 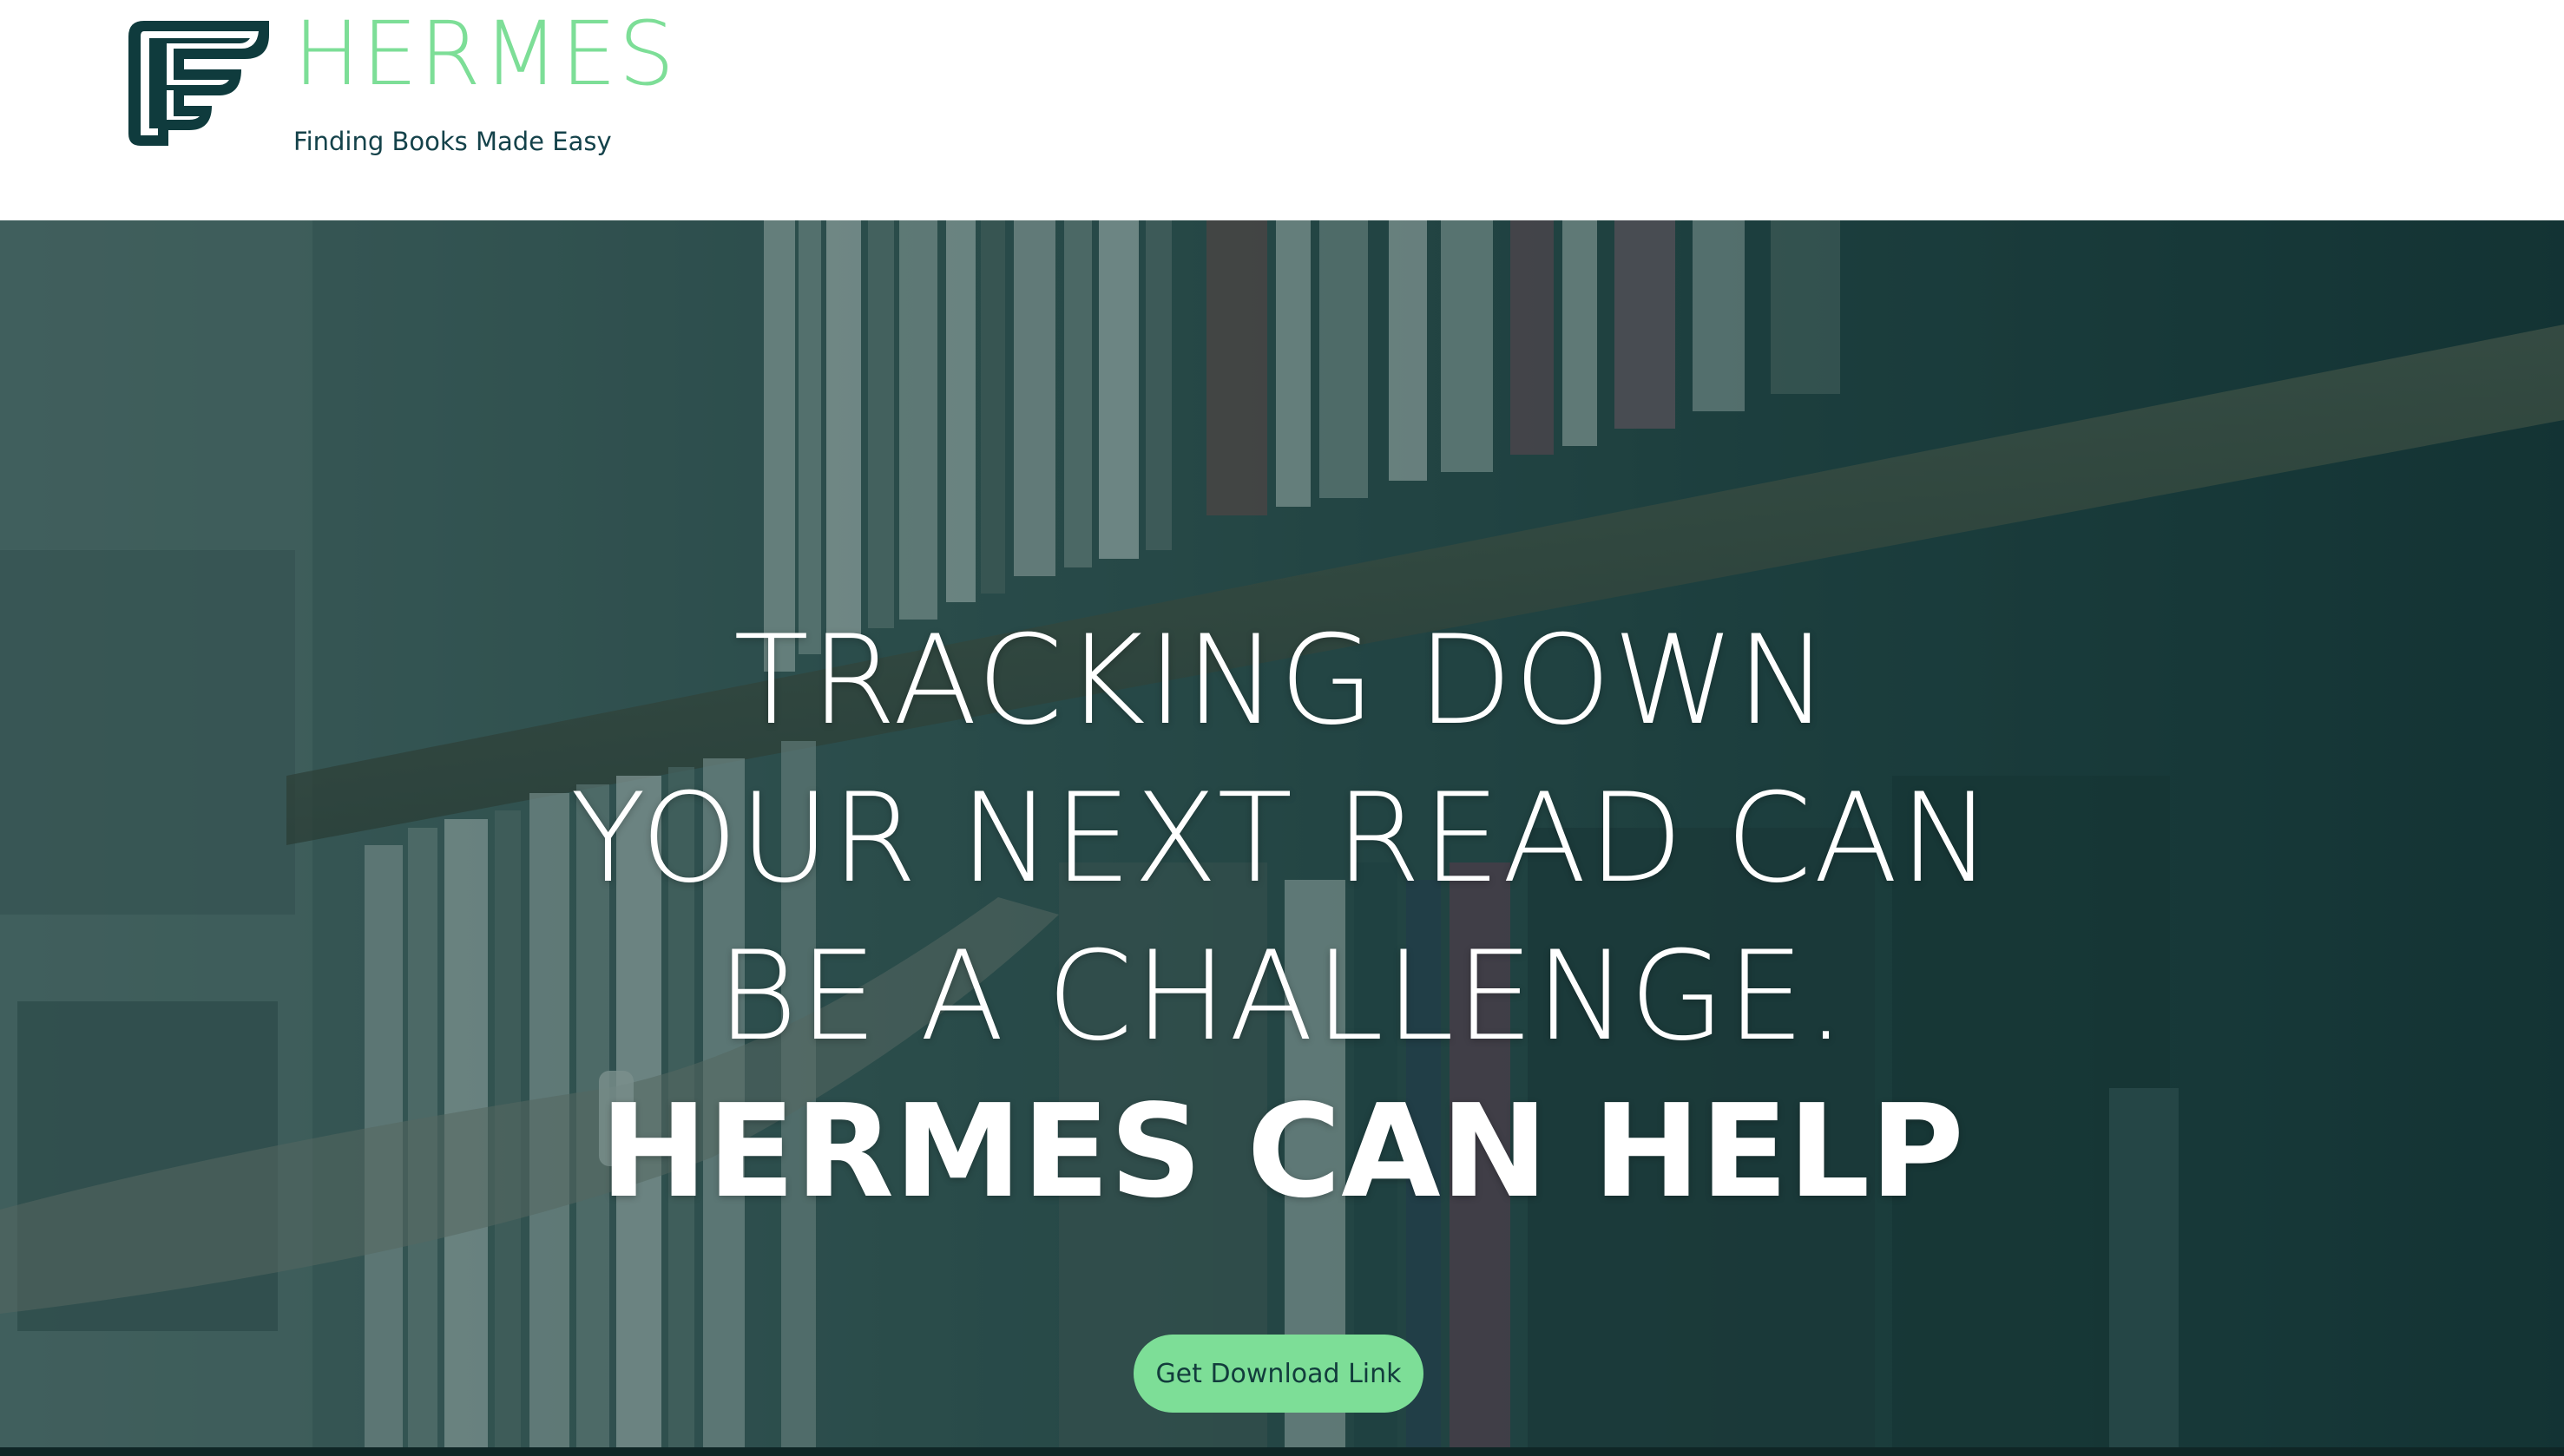 What do you see at coordinates (1282, 680) in the screenshot?
I see `headline-line-1: TRACKING DOWN` at bounding box center [1282, 680].